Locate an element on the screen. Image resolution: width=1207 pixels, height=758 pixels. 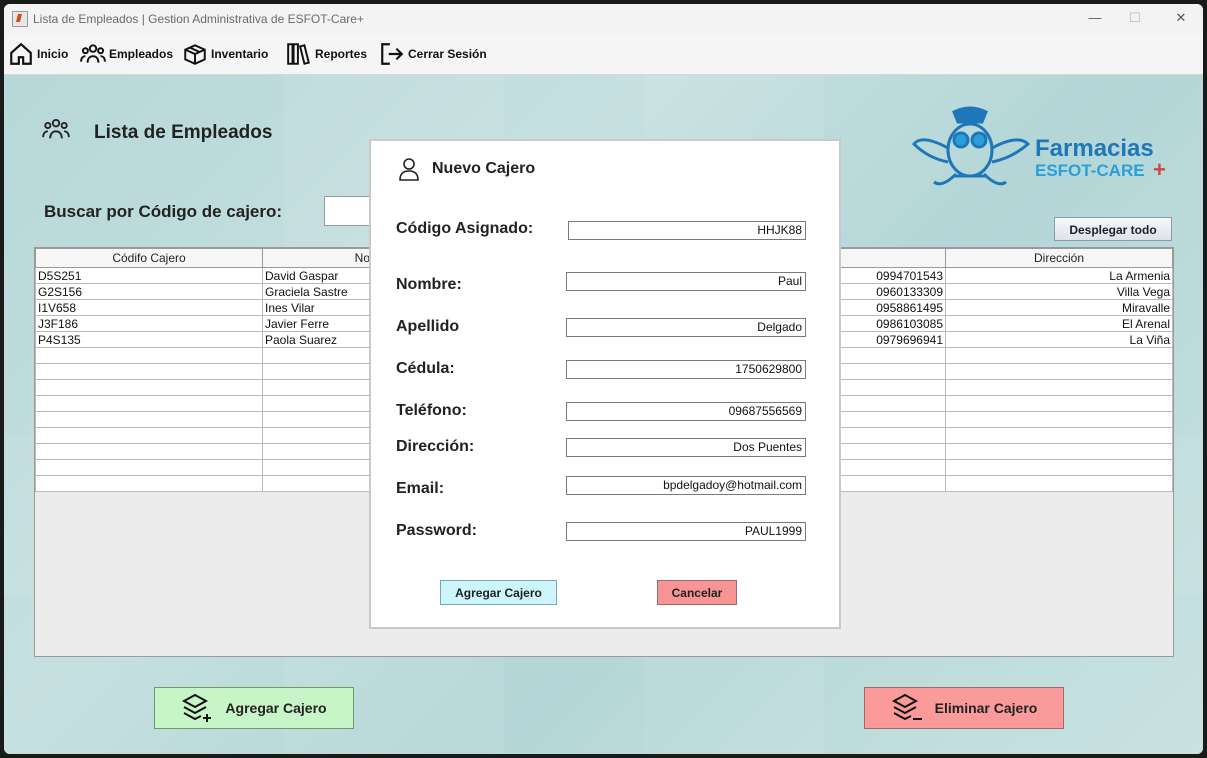
field-label-lastname: Apellido is located at coordinates (428, 326).